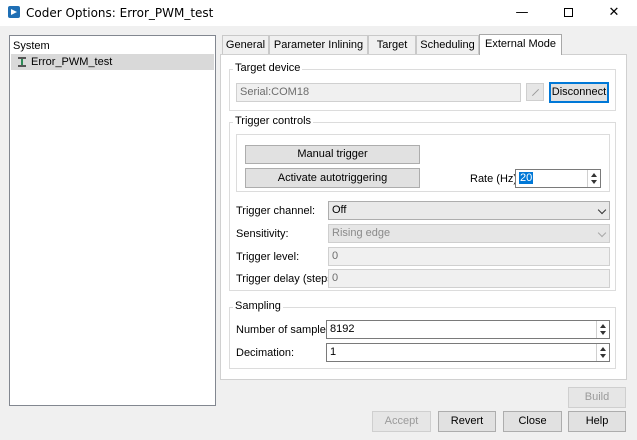  Describe the element at coordinates (468, 352) in the screenshot. I see `decimation-input: 1` at that location.